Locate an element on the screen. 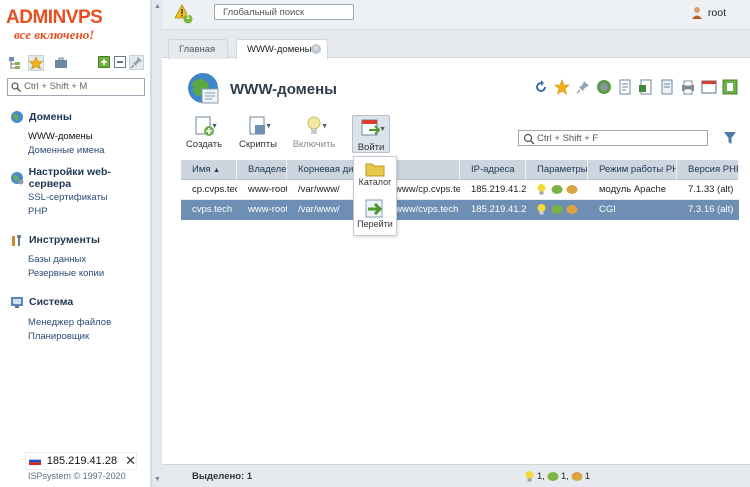 The height and width of the screenshot is (487, 750). notifications-icon: 1 is located at coordinates (184, 14).